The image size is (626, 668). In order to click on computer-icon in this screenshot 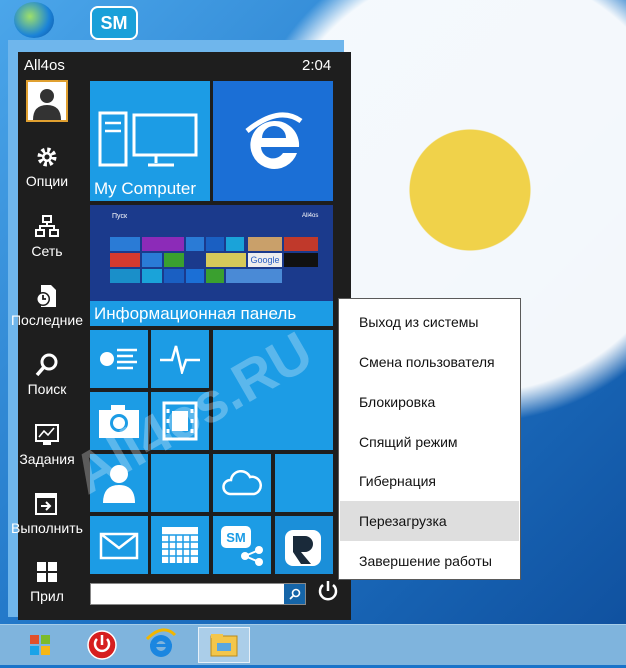, I will do `click(148, 139)`.